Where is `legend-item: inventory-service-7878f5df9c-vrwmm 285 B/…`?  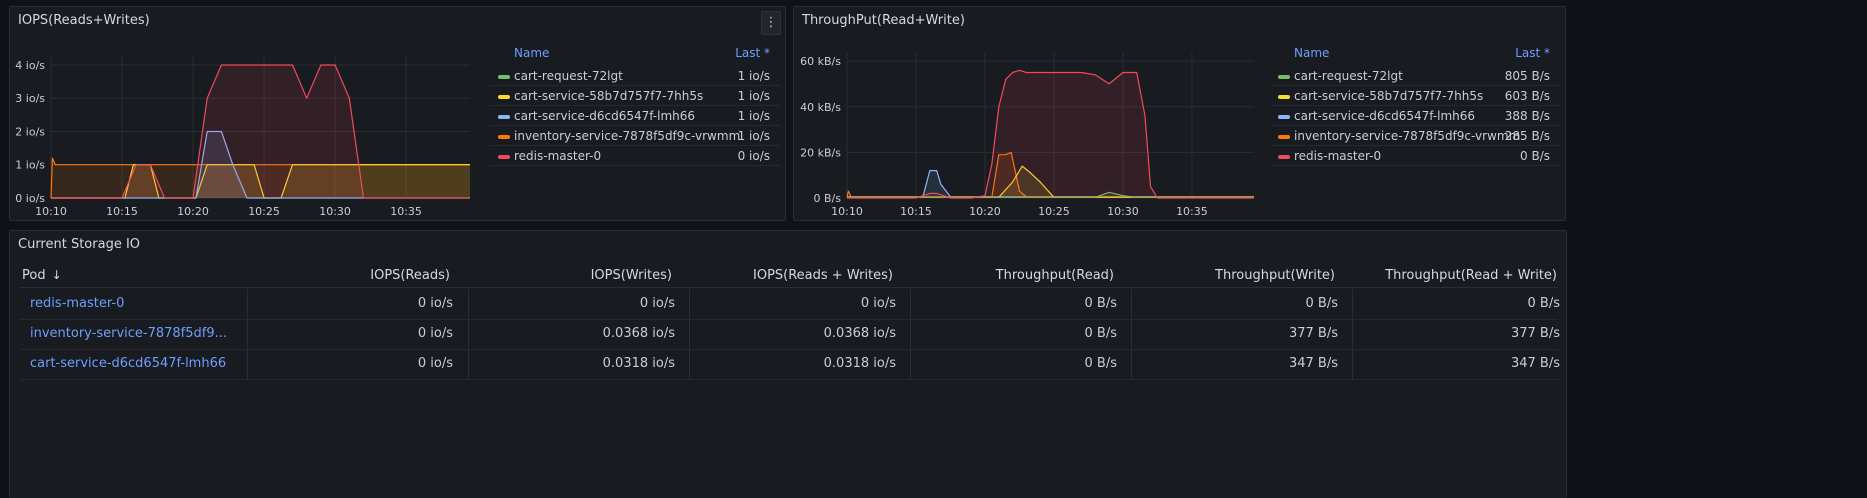
legend-item: inventory-service-7878f5df9c-vrwmm 285 B/… is located at coordinates (1415, 136).